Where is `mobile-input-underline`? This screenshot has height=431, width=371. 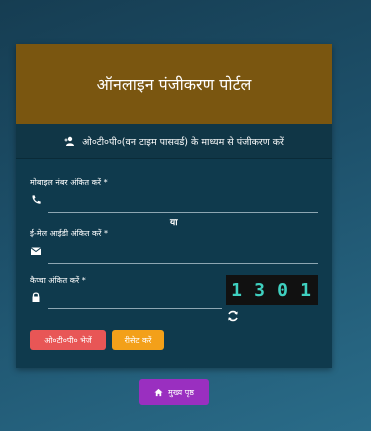
mobile-input-underline is located at coordinates (183, 212).